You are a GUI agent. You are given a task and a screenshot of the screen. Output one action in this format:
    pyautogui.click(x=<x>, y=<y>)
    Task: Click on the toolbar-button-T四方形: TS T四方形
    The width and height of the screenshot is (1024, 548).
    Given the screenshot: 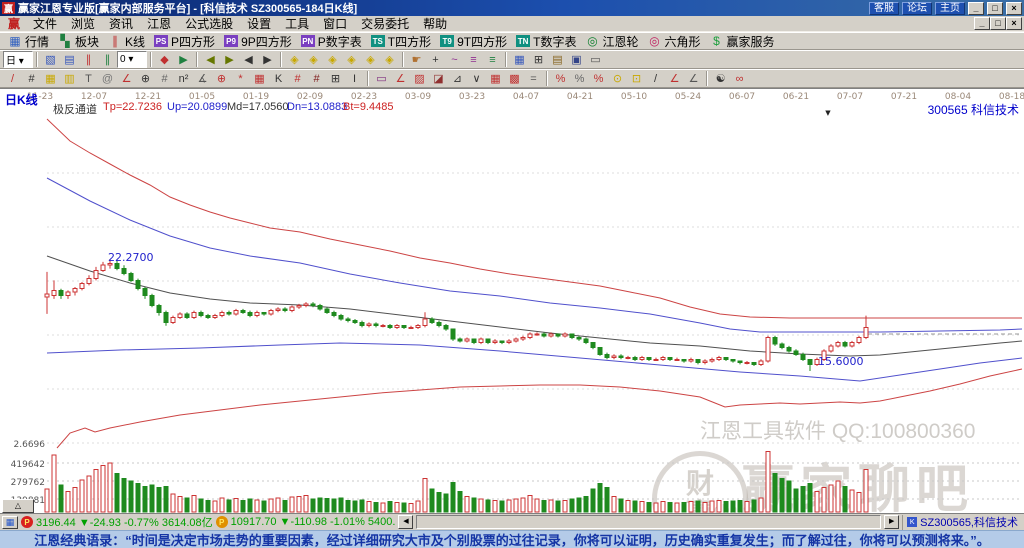 What is the action you would take?
    pyautogui.click(x=401, y=41)
    